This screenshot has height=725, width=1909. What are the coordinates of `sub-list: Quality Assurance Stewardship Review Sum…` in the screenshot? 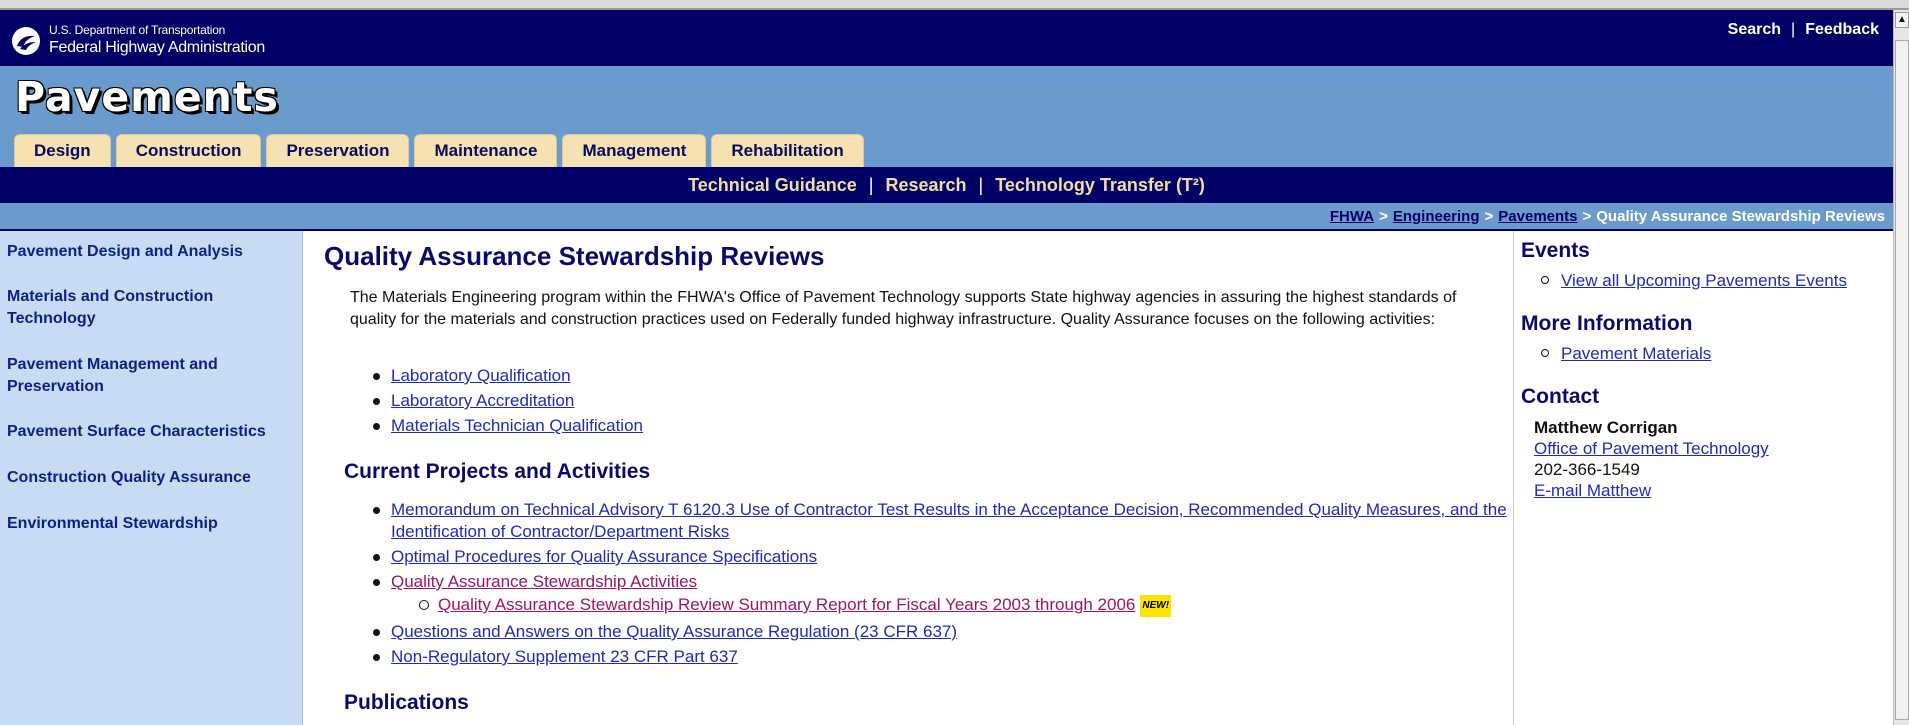 It's located at (964, 605).